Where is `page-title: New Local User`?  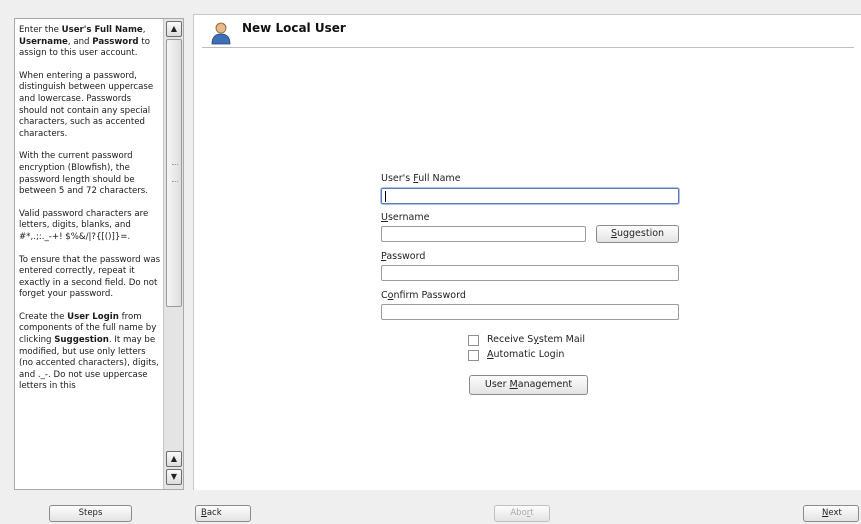 page-title: New Local User is located at coordinates (294, 28).